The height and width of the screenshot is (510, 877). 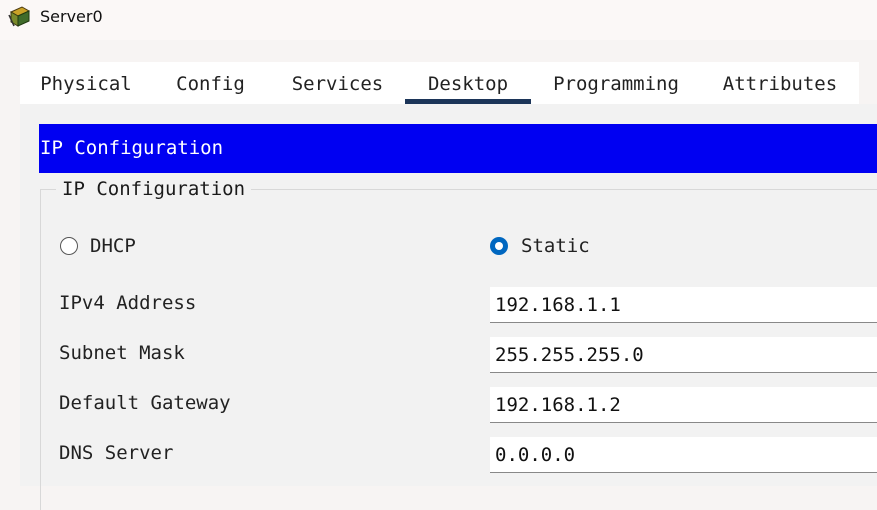 What do you see at coordinates (145, 403) in the screenshot?
I see `default-gateway-label: Default Gateway` at bounding box center [145, 403].